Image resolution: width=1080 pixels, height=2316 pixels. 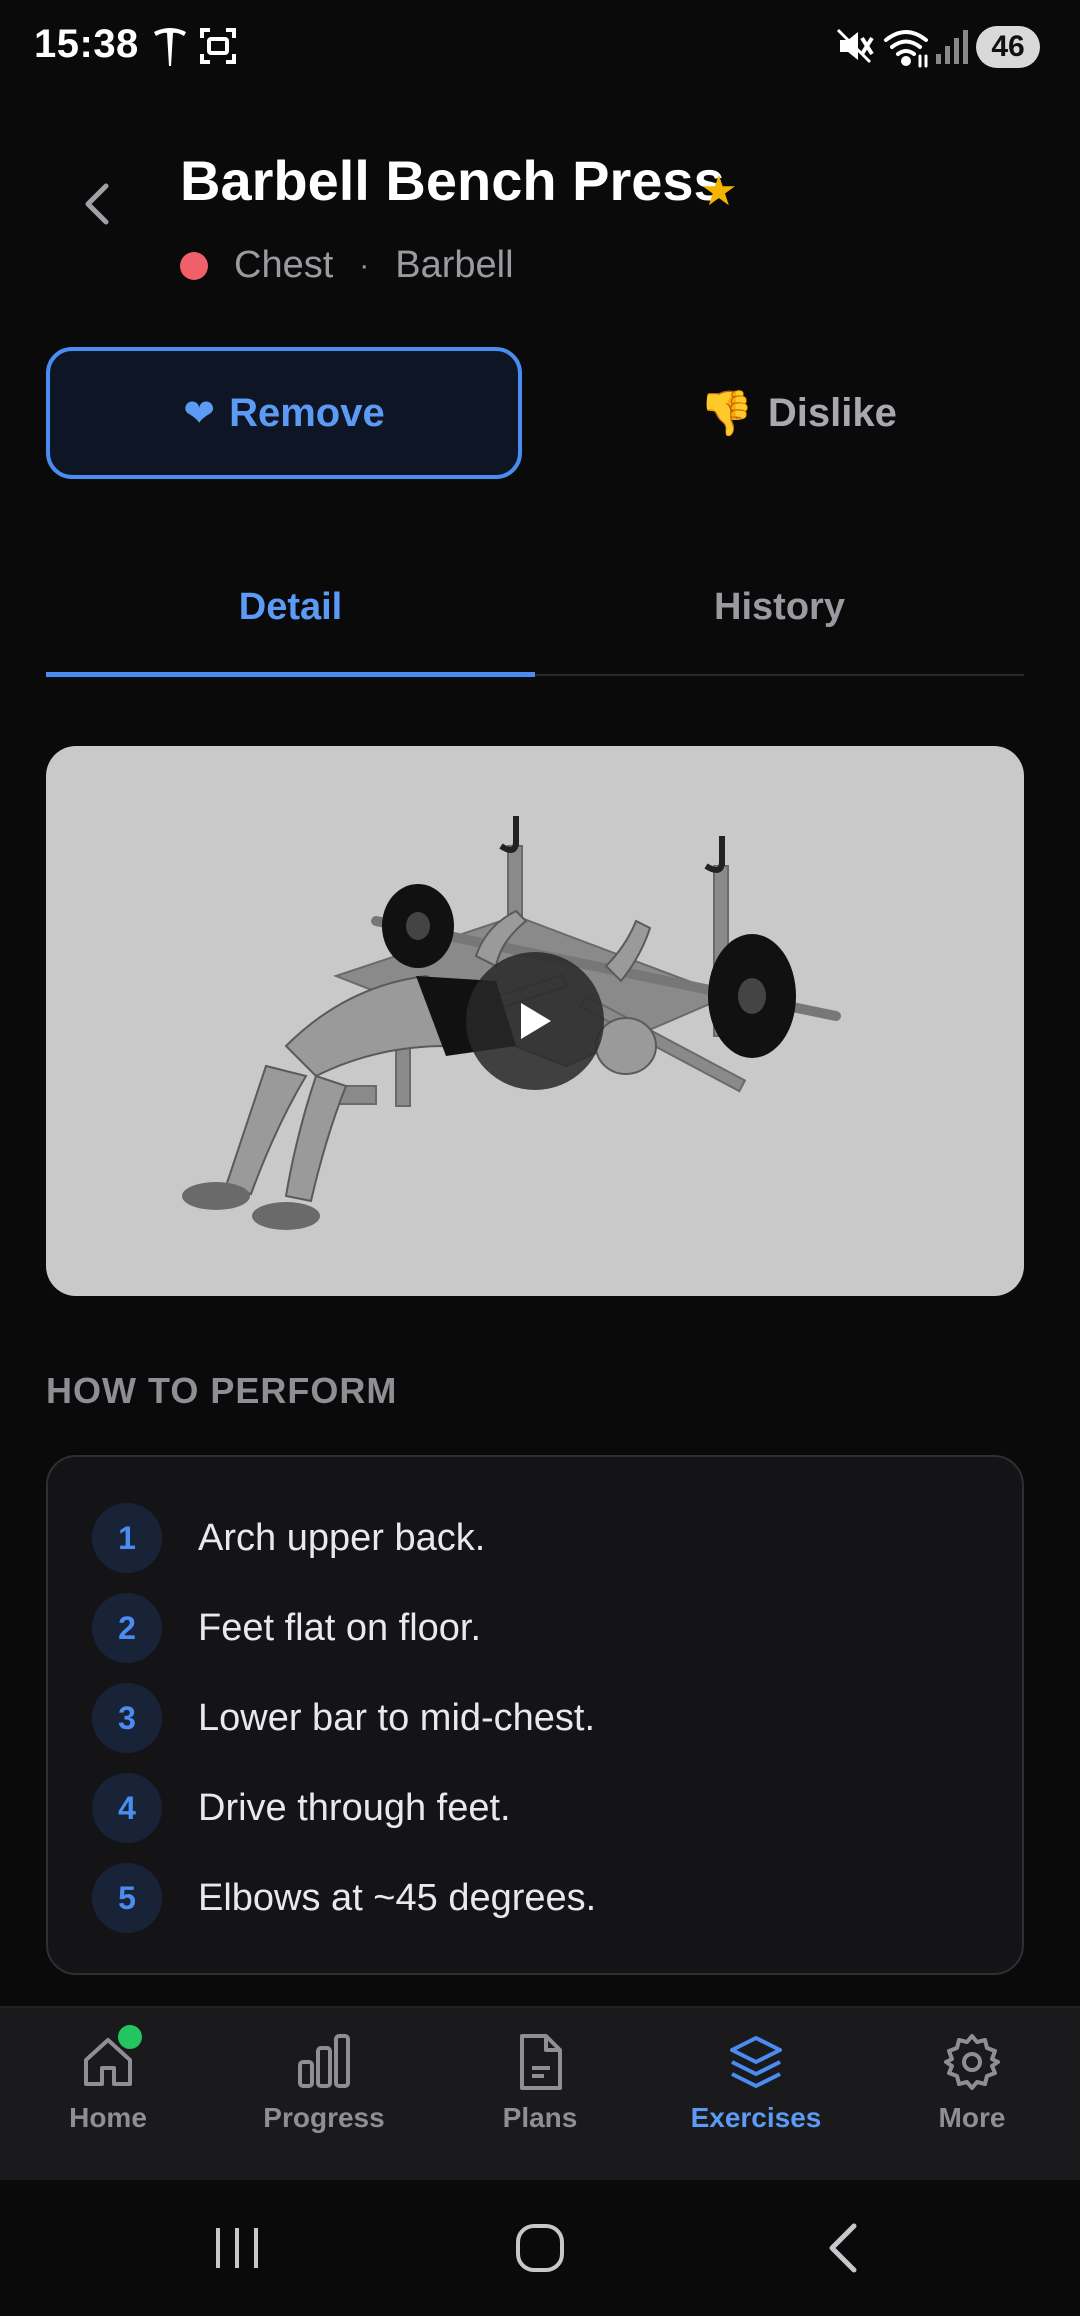 I want to click on step-number: 5, so click(x=127, y=1898).